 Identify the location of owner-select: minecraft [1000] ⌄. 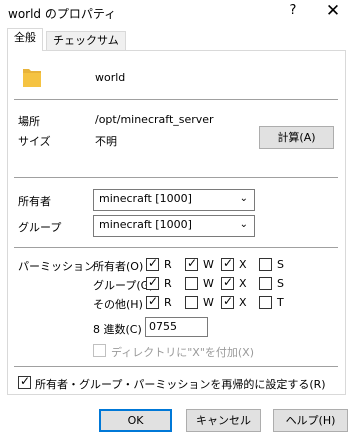
(174, 200).